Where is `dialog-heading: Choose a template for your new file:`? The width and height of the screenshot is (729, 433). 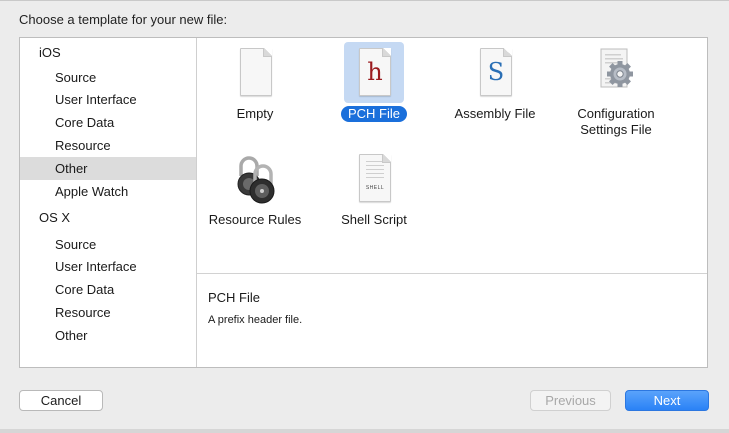 dialog-heading: Choose a template for your new file: is located at coordinates (123, 19).